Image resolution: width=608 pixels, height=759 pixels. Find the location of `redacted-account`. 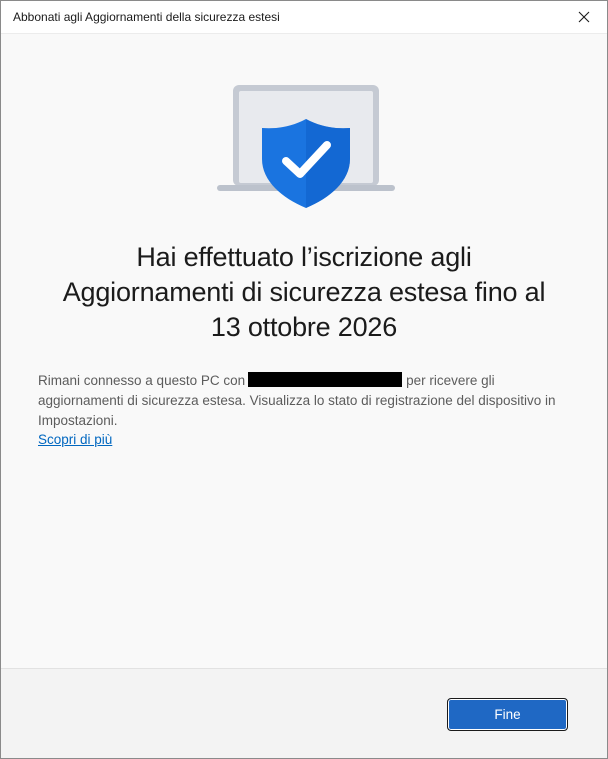

redacted-account is located at coordinates (325, 379).